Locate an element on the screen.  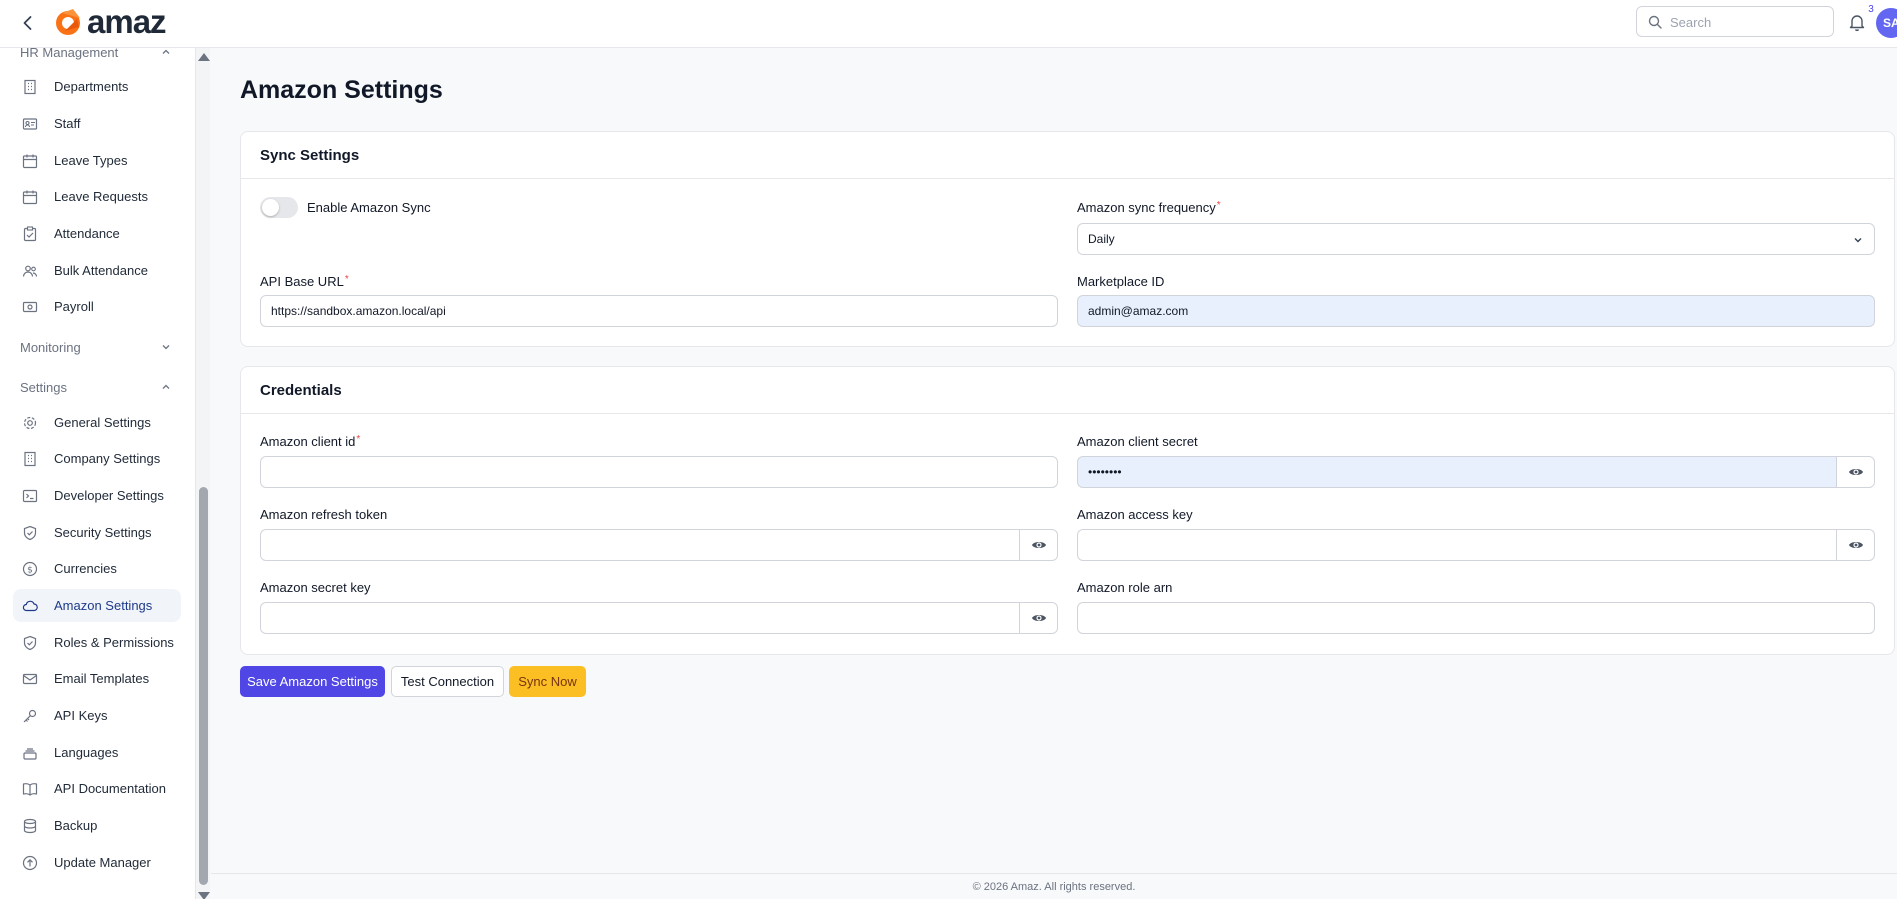
sidebar-group-monitoring: Monitoring is located at coordinates (96, 347).